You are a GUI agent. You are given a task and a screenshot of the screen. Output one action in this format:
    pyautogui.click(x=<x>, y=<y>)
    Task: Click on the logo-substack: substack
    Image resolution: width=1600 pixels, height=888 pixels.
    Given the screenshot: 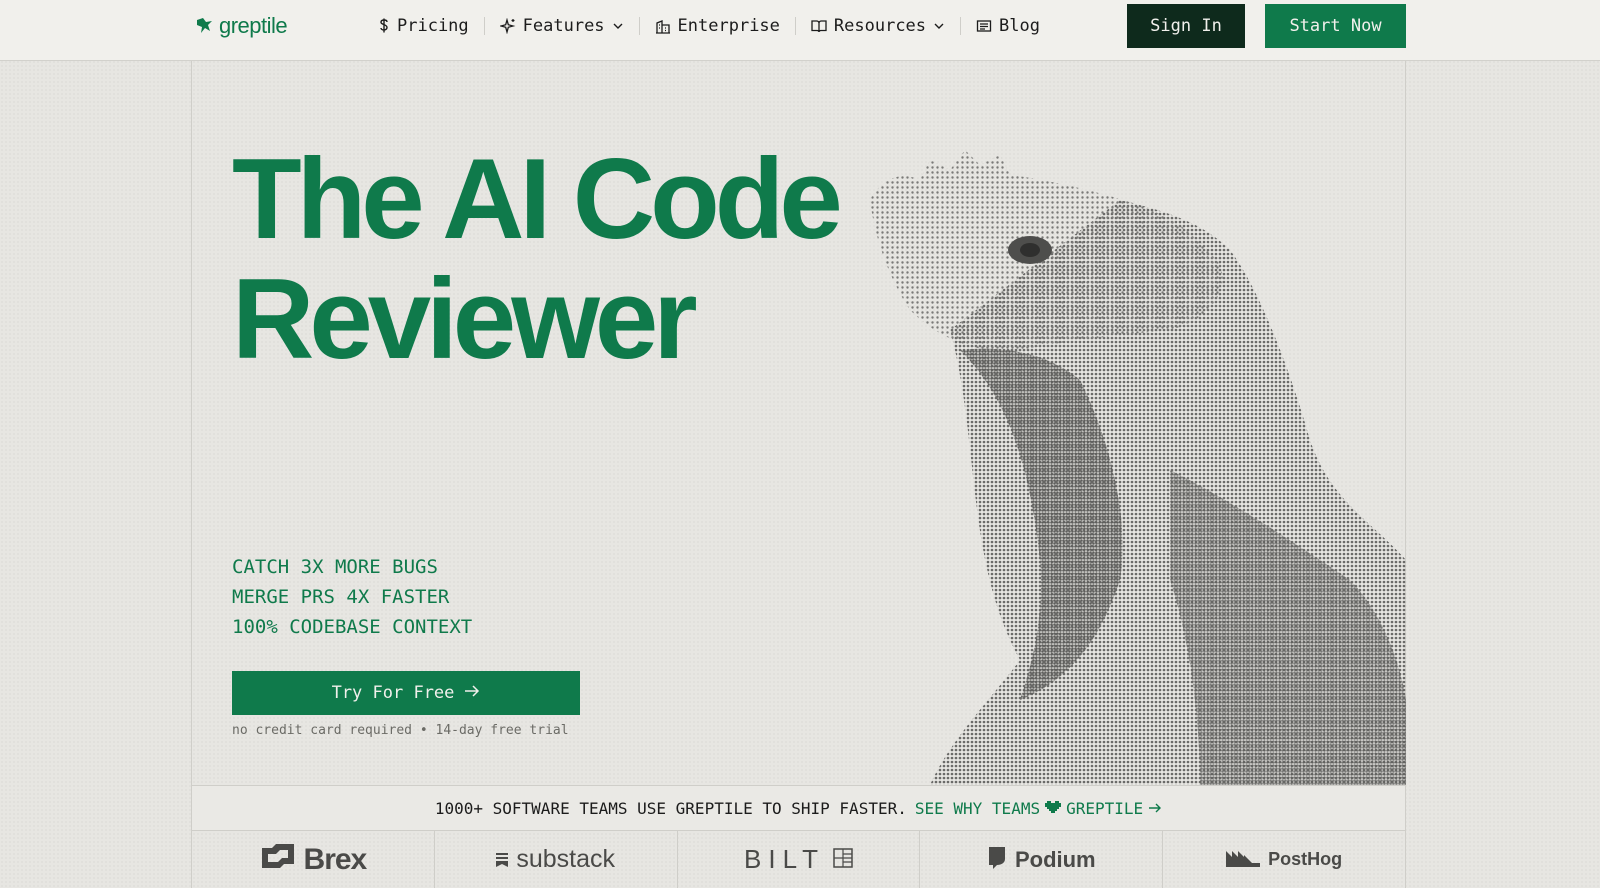 What is the action you would take?
    pyautogui.click(x=556, y=859)
    